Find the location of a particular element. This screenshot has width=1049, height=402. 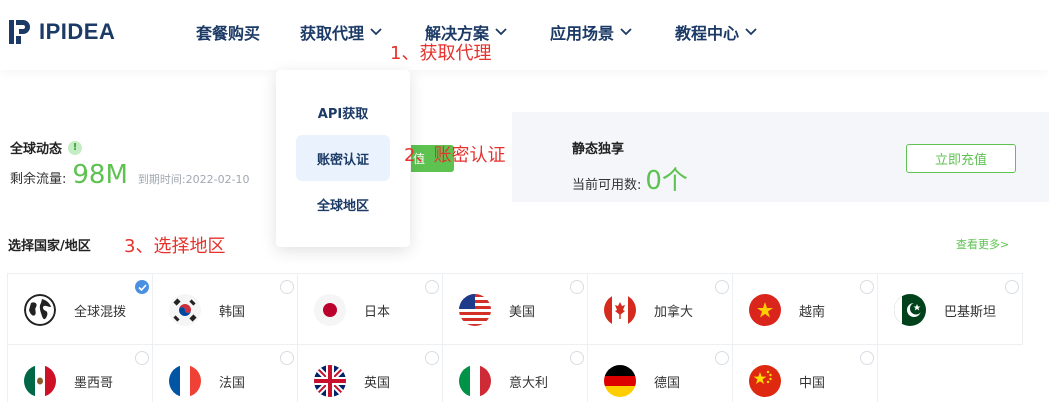

info-icon: ! is located at coordinates (75, 147).